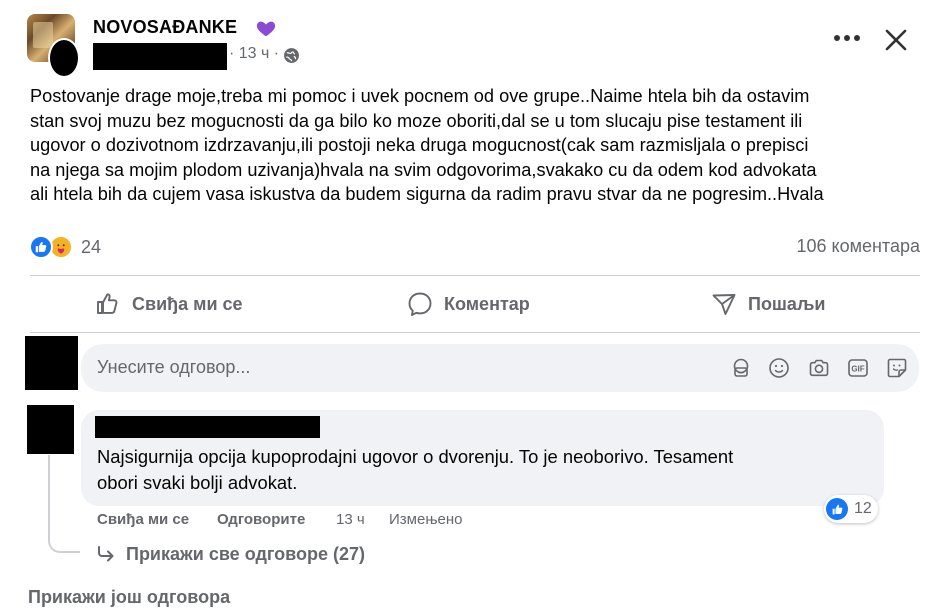  I want to click on comment-timestamp: 13 ч, so click(350, 519).